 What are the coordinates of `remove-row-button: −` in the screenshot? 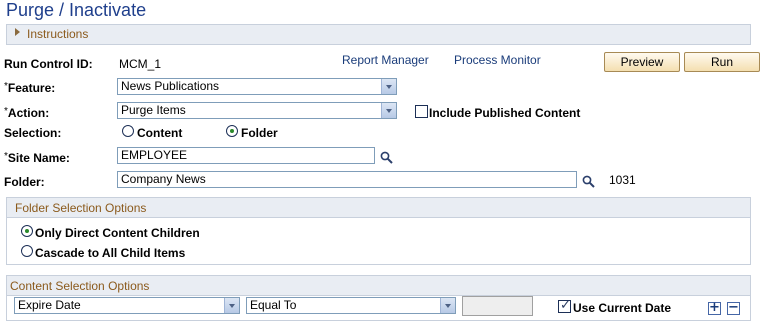 It's located at (733, 308).